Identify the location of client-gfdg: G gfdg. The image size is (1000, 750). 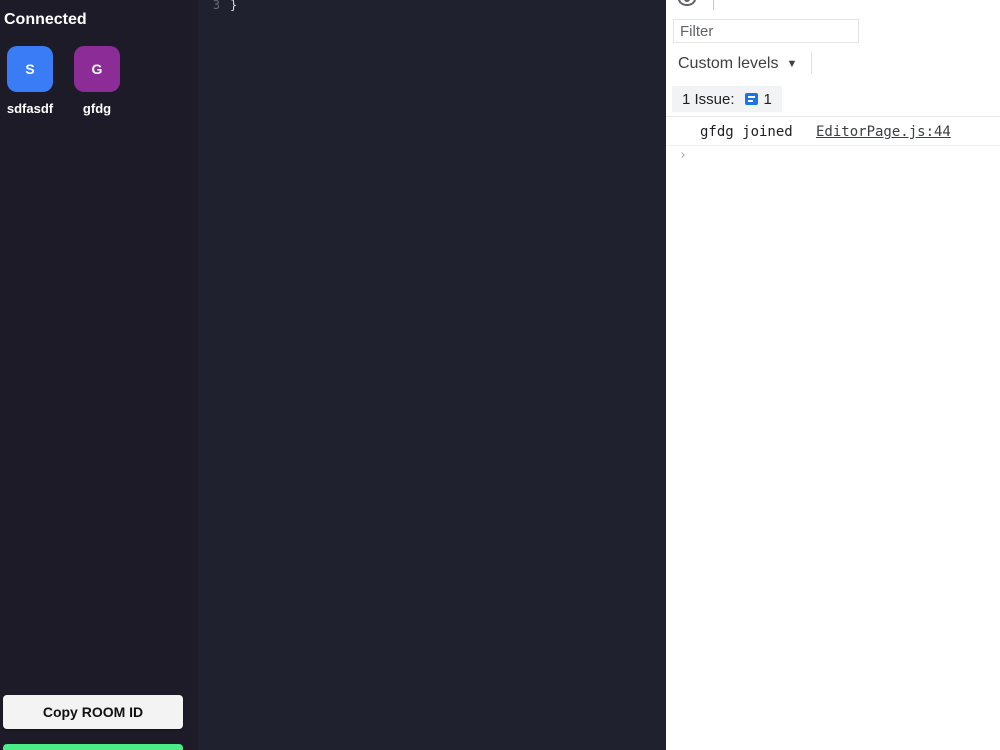
(97, 81).